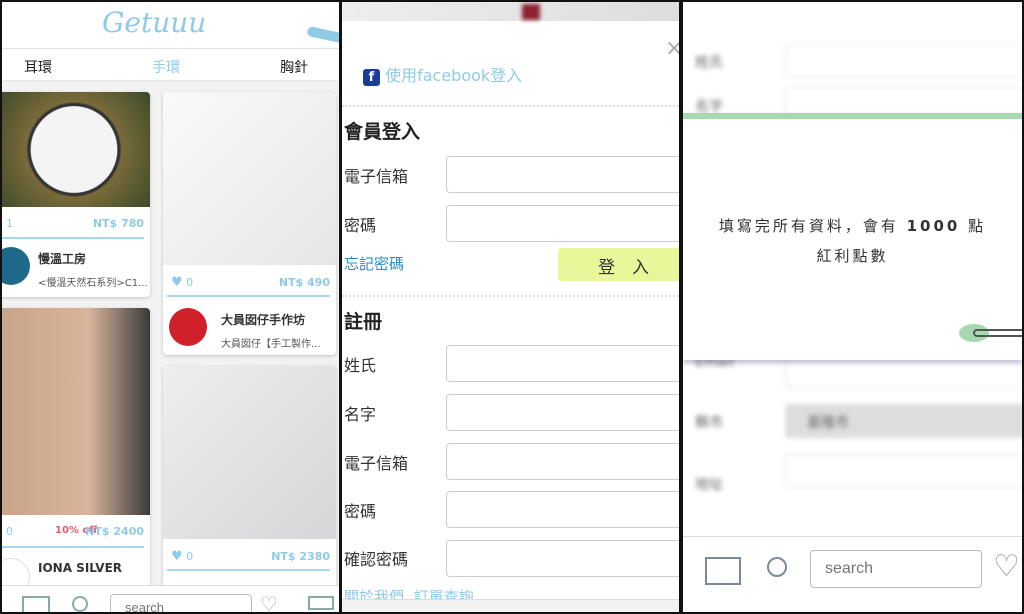 Image resolution: width=1024 pixels, height=614 pixels. What do you see at coordinates (321, 603) in the screenshot?
I see `cart-icon` at bounding box center [321, 603].